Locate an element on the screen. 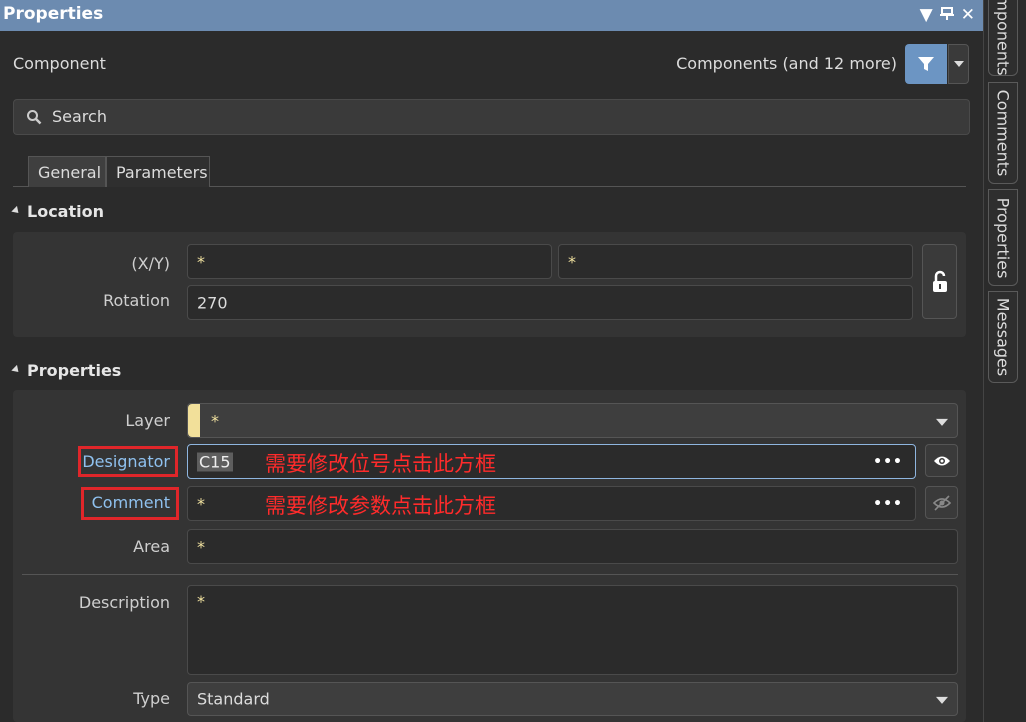 This screenshot has width=1026, height=722. search-icon is located at coordinates (34, 119).